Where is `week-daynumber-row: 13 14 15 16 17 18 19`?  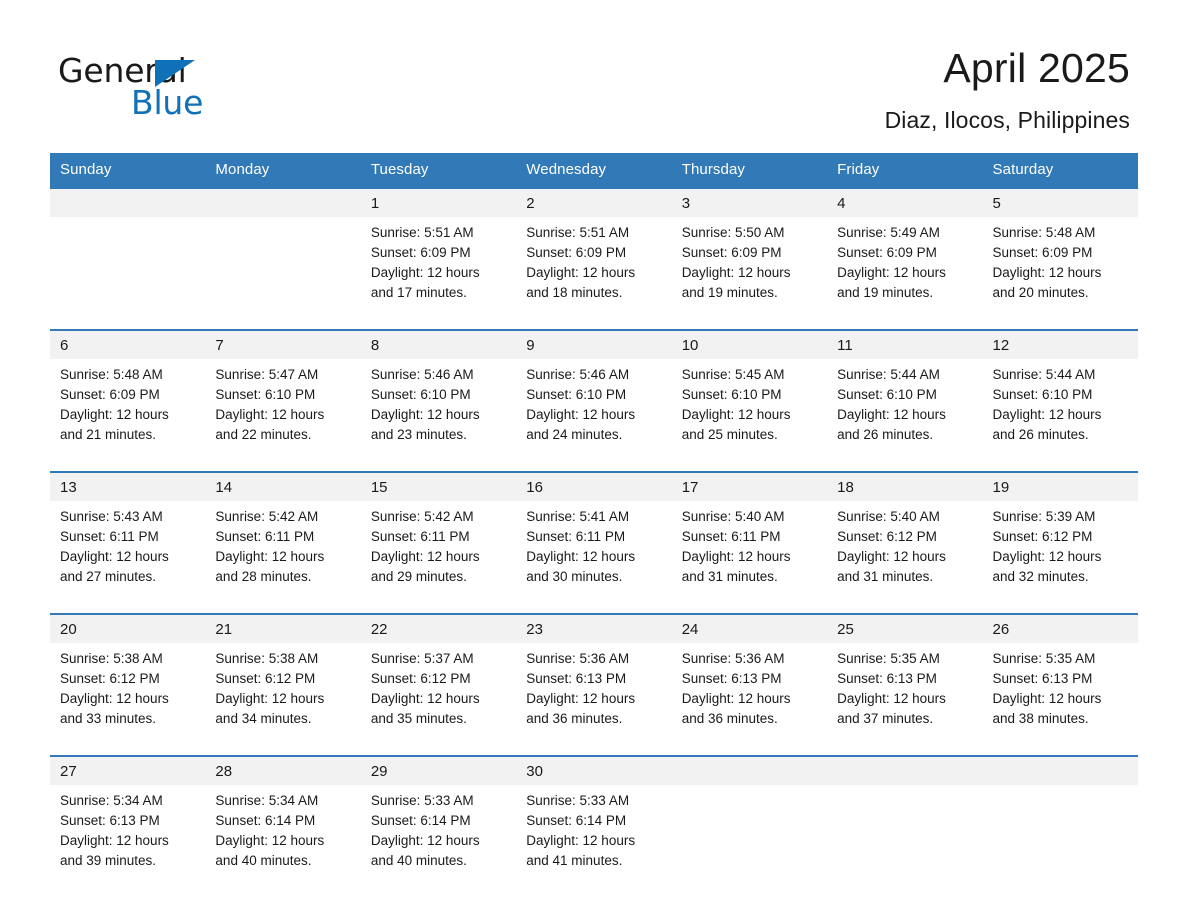 week-daynumber-row: 13 14 15 16 17 18 19 is located at coordinates (594, 486).